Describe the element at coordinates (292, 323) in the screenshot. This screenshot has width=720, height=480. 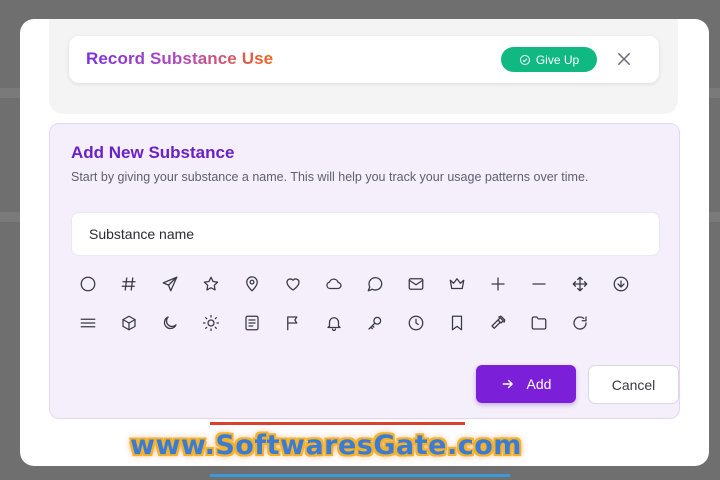
I see `flag-icon` at that location.